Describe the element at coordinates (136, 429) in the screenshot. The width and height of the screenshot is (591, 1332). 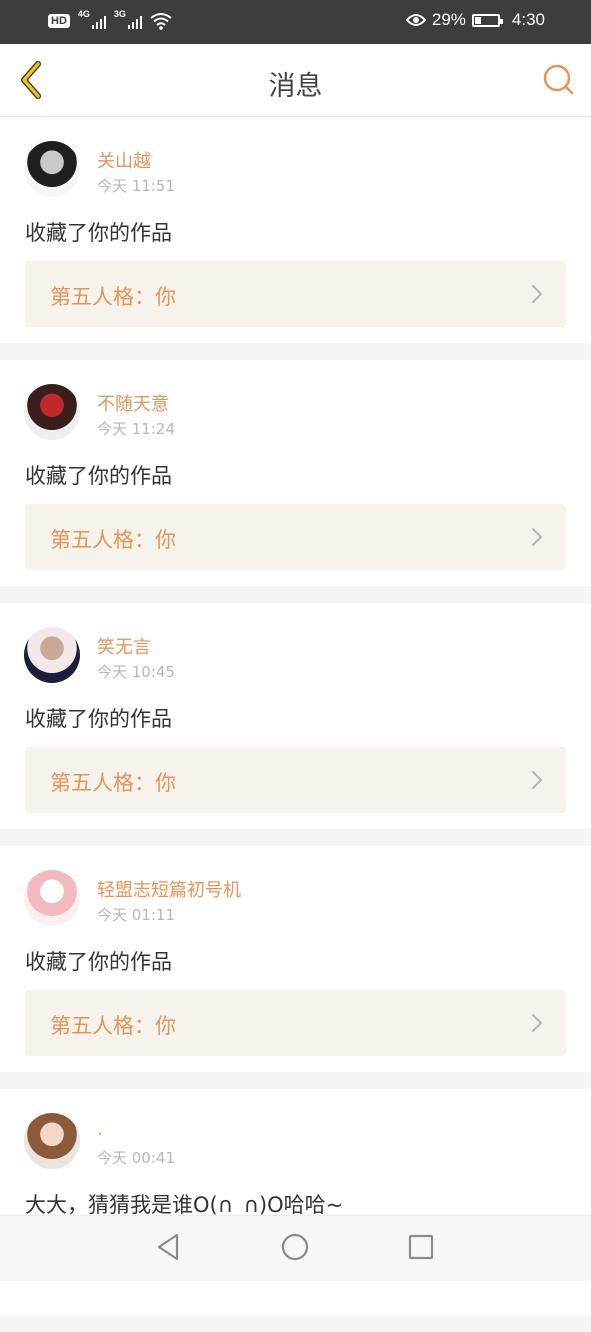
I see `timestamp: 今天 11:24` at that location.